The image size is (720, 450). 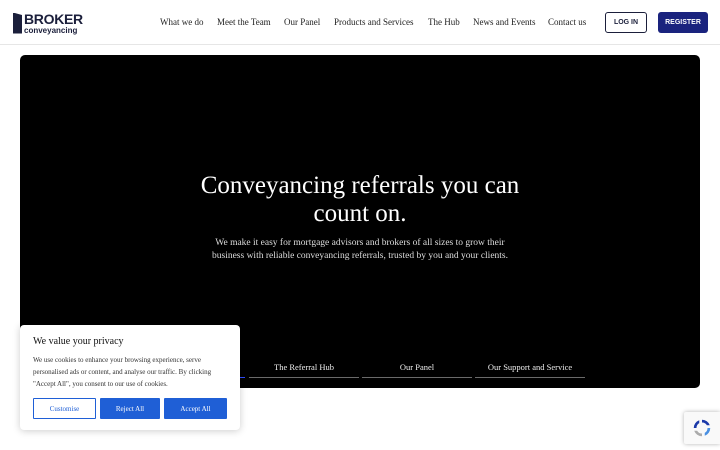 I want to click on reject-all-button: Reject All, so click(x=130, y=408).